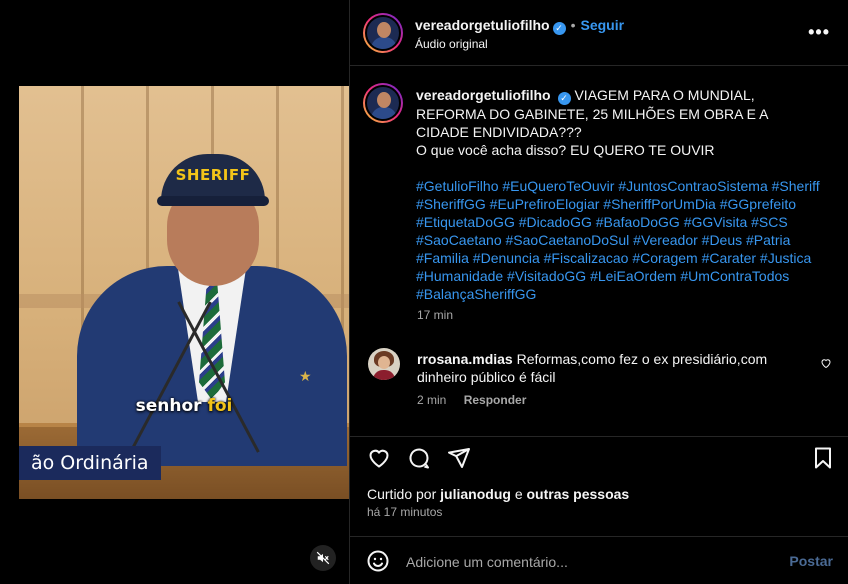 The image size is (848, 584). I want to click on caption-question: O que você acha disso? EU QUERO TE OUVIR, so click(565, 150).